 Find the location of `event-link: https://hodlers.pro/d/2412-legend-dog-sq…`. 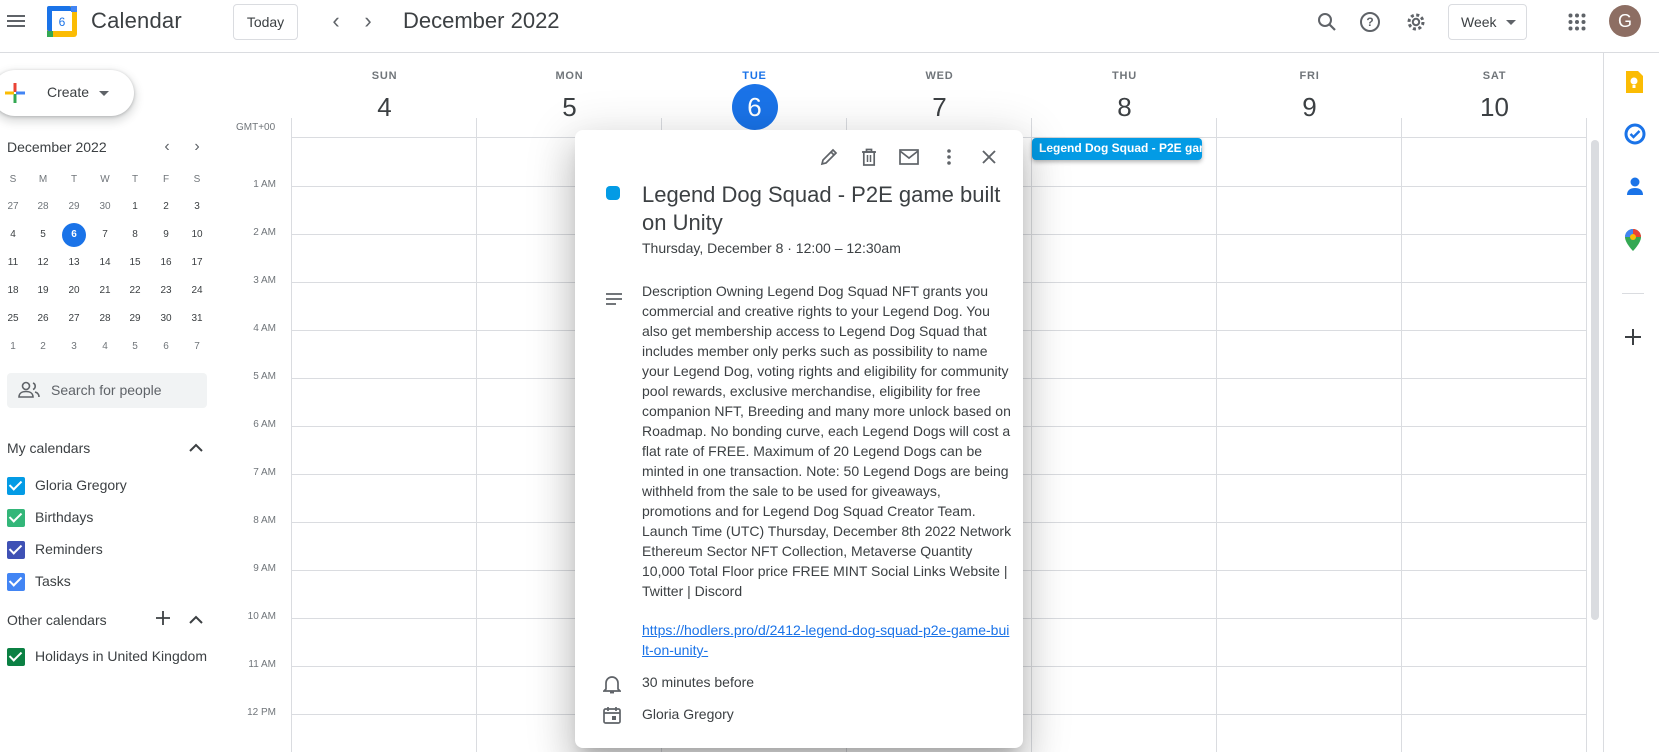

event-link: https://hodlers.pro/d/2412-legend-dog-sq… is located at coordinates (827, 640).